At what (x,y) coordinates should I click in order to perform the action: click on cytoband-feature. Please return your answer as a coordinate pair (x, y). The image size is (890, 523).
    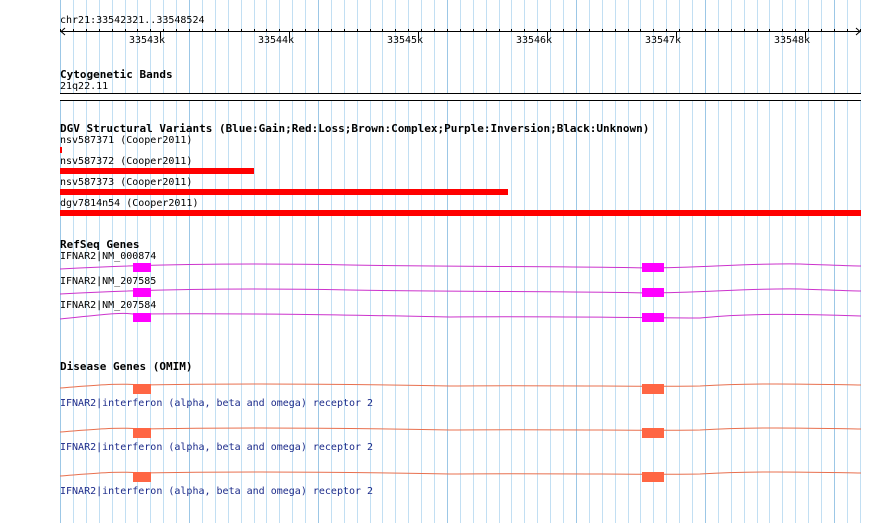
    Looking at the image, I should click on (460, 97).